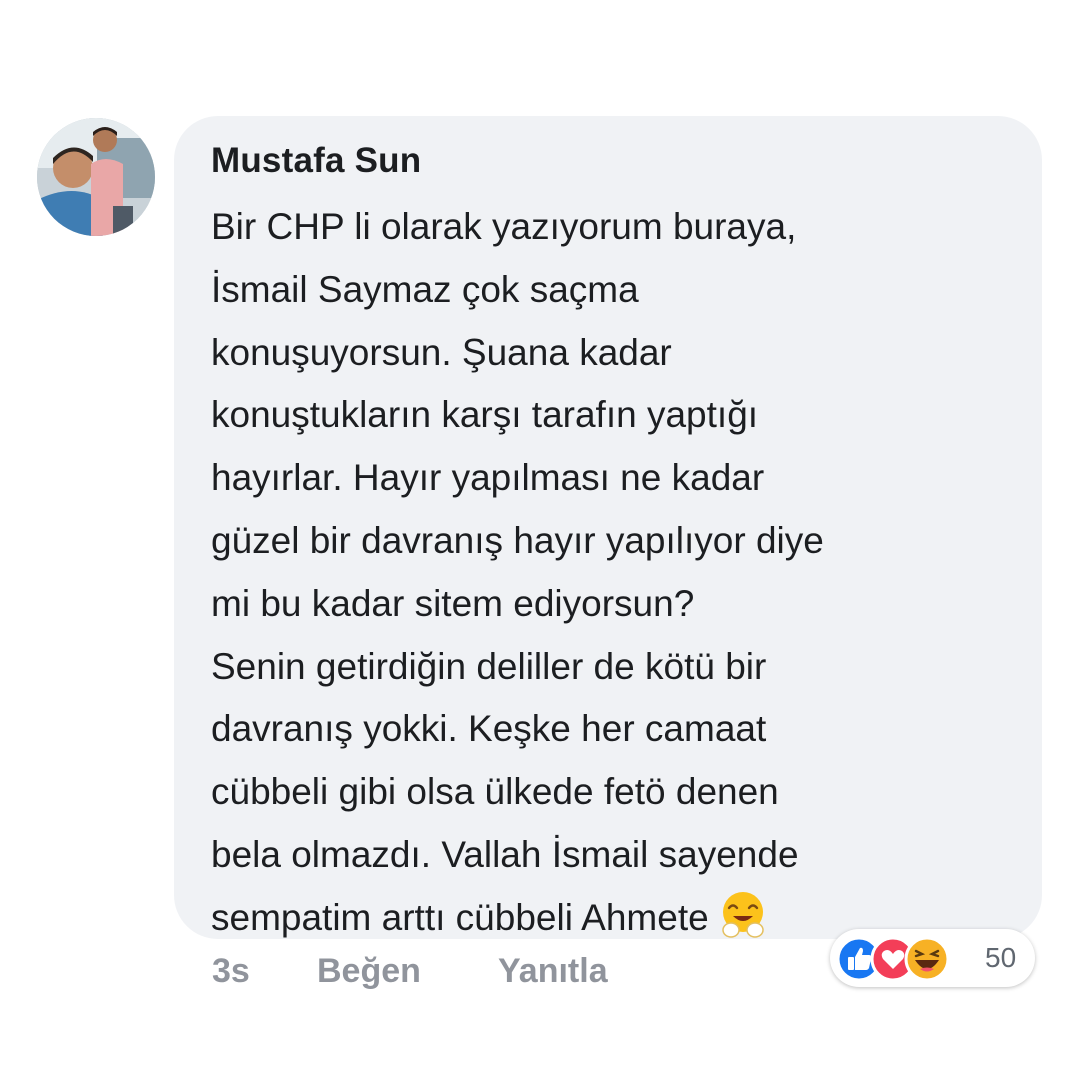  I want to click on comment-line: Senin getirdiğin deliller de kötü bir, so click(489, 666).